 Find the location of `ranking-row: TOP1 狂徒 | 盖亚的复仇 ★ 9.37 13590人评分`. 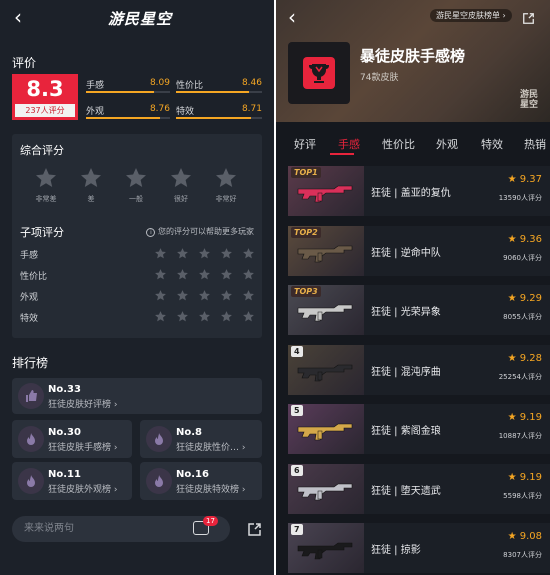

ranking-row: TOP1 狂徒 | 盖亚的复仇 ★ 9.37 13590人评分 is located at coordinates (419, 191).